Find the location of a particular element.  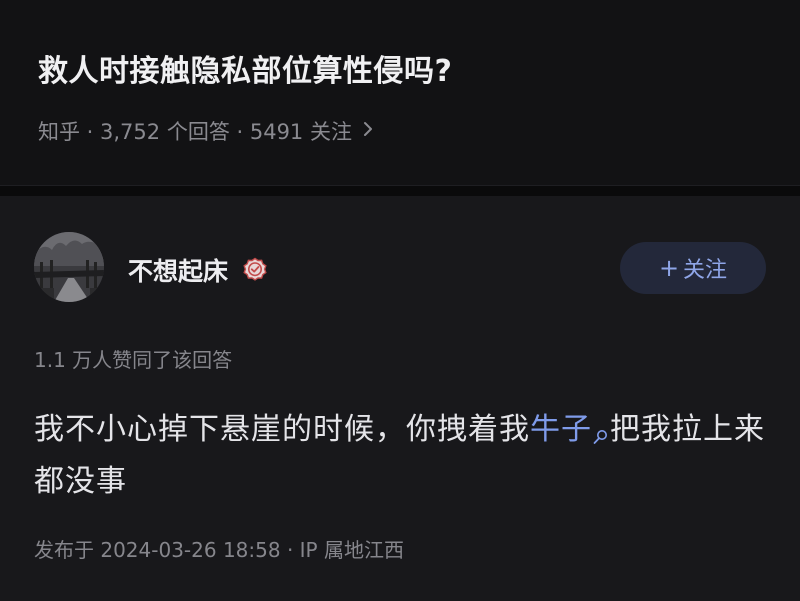

follow-button: + 关注 is located at coordinates (693, 268).